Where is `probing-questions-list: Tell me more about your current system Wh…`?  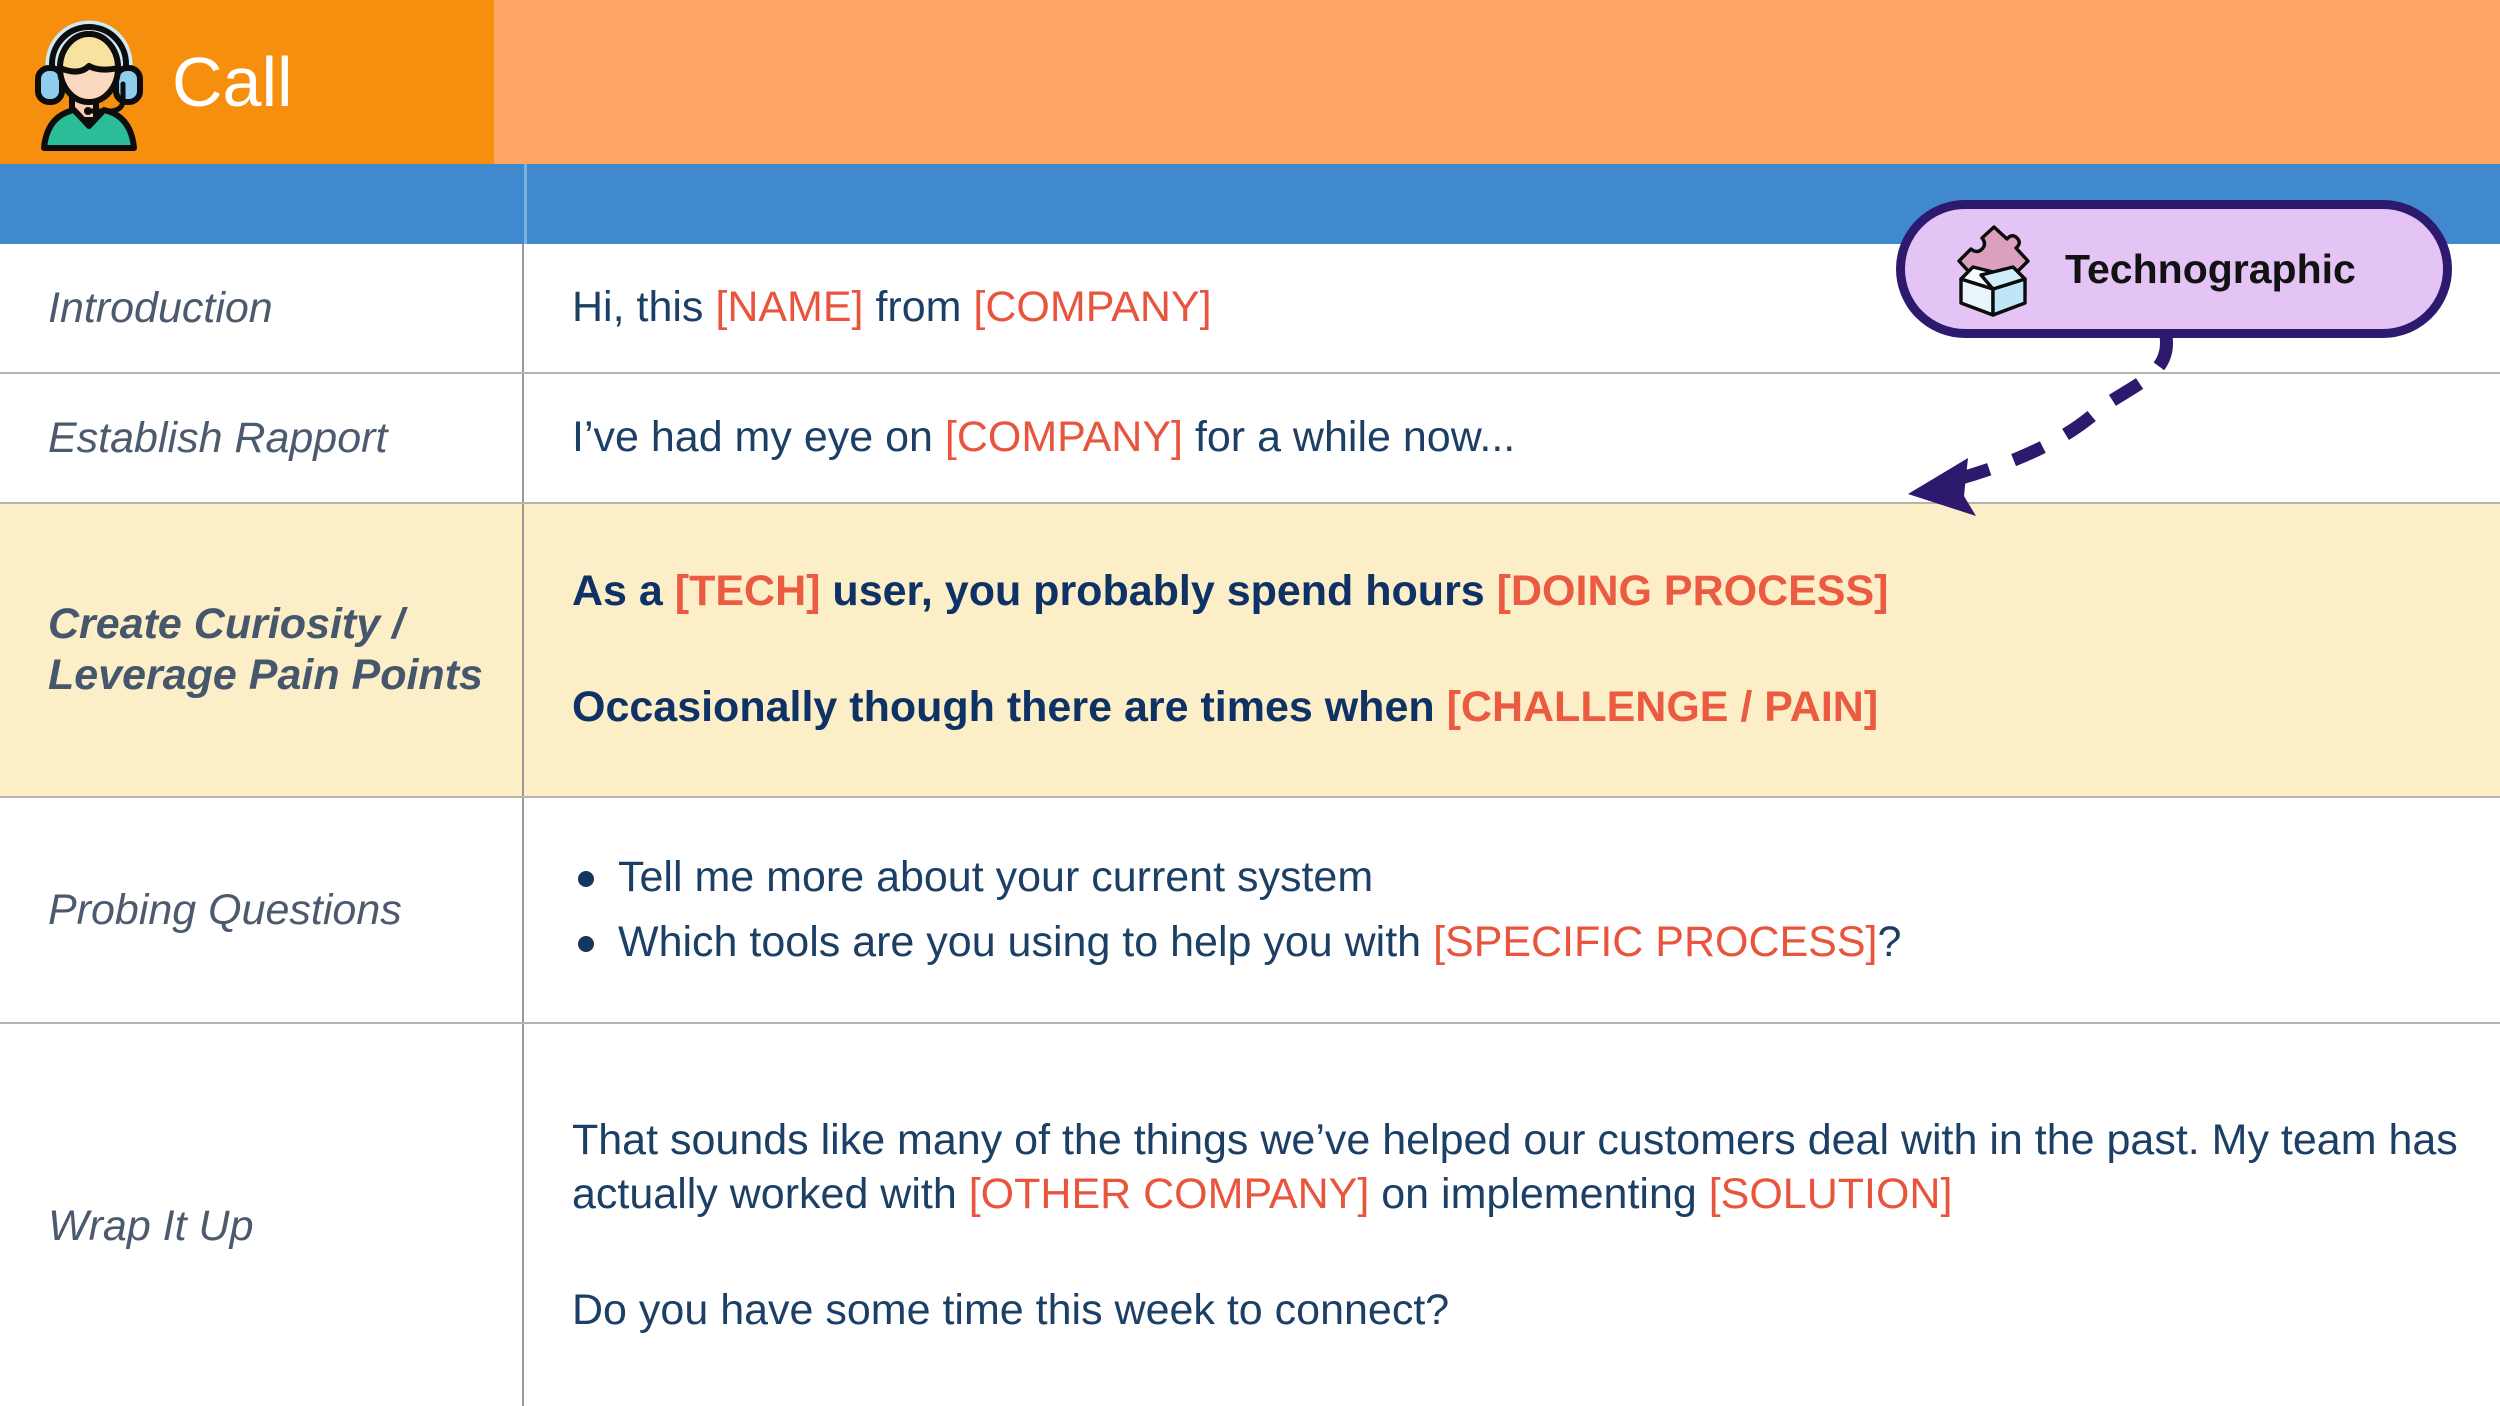 probing-questions-list: Tell me more about your current system Wh… is located at coordinates (1516, 910).